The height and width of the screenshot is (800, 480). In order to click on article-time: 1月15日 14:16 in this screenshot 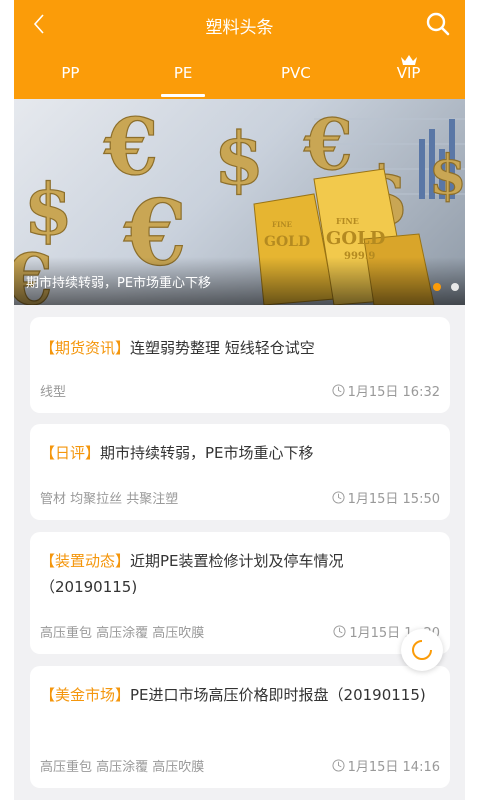, I will do `click(386, 765)`.